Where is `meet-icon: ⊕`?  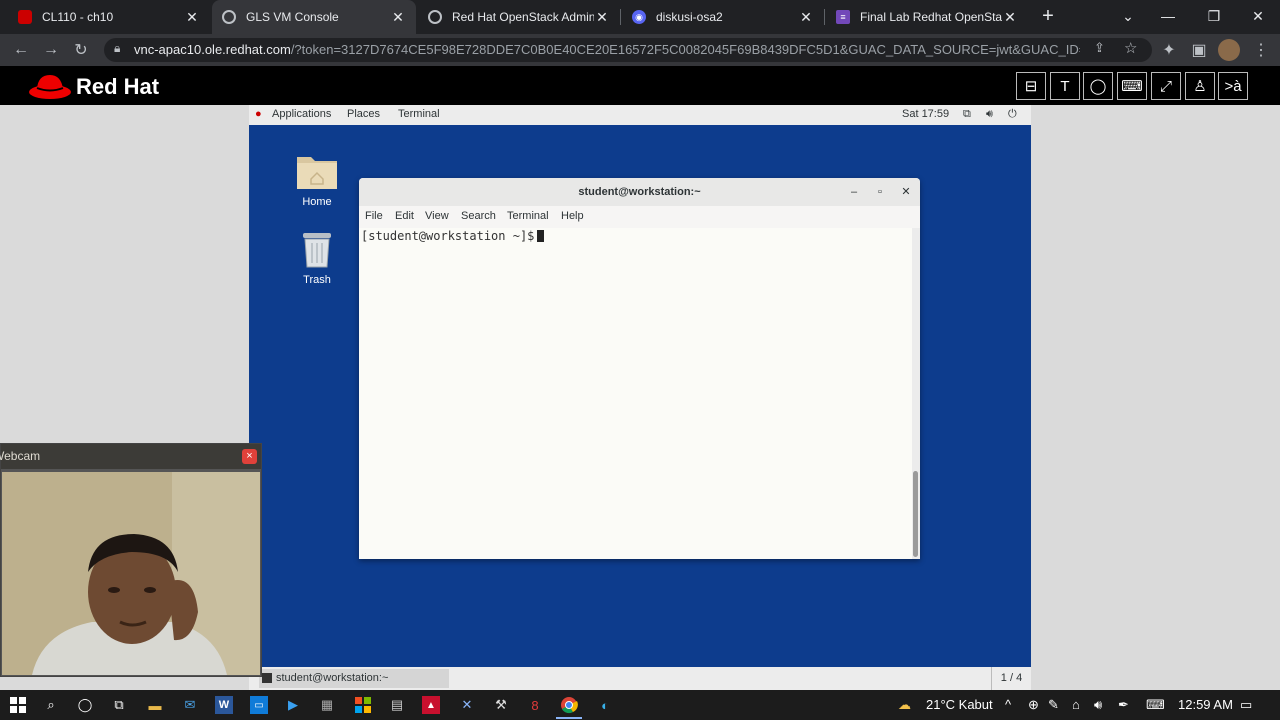
meet-icon: ⊕ is located at coordinates (1033, 705).